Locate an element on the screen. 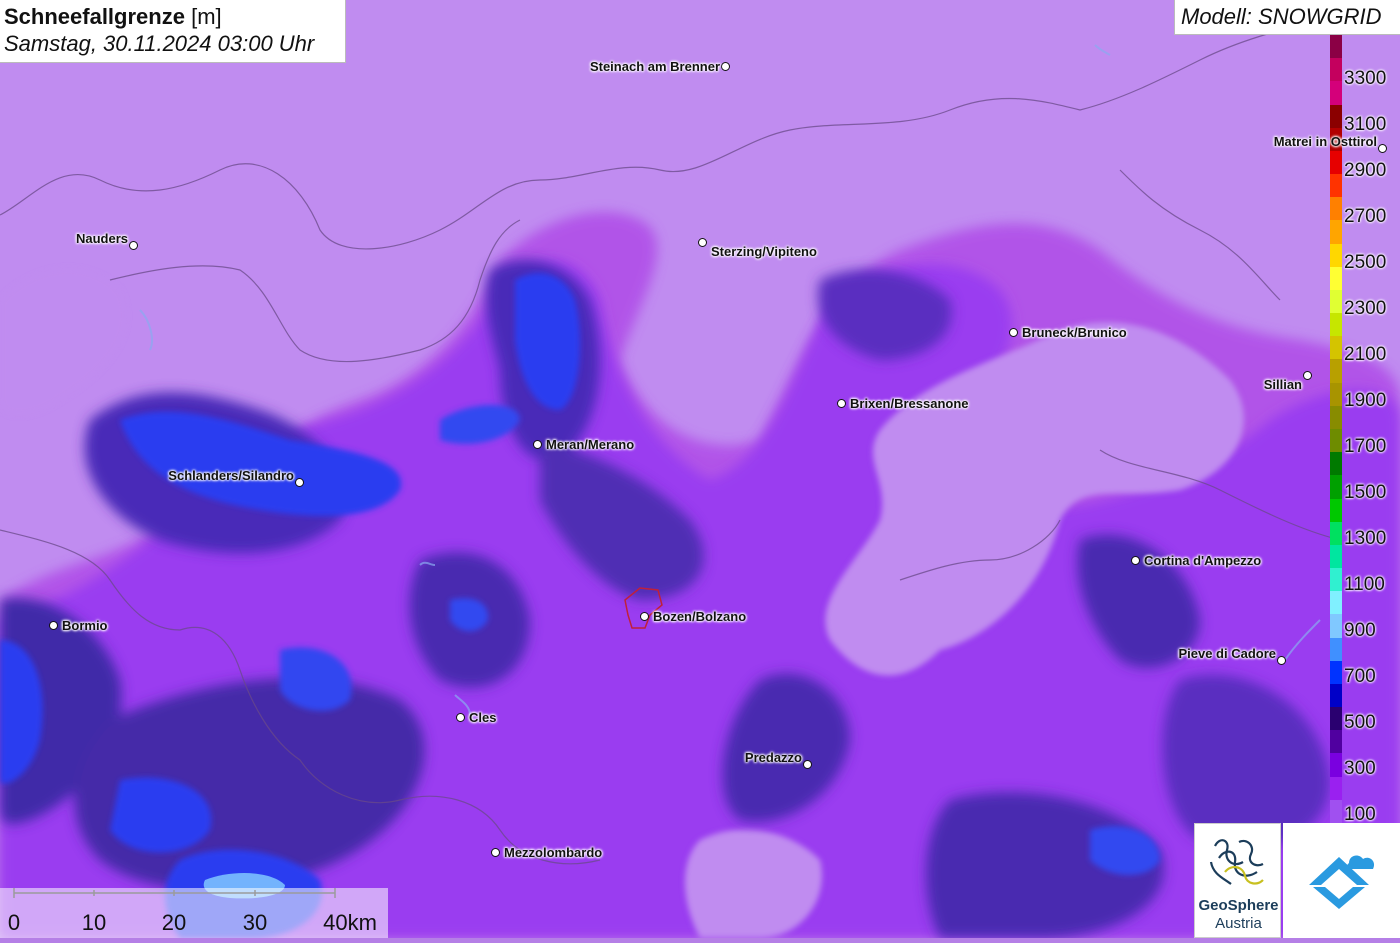 The width and height of the screenshot is (1400, 943). legend-label: 1700 is located at coordinates (1365, 446).